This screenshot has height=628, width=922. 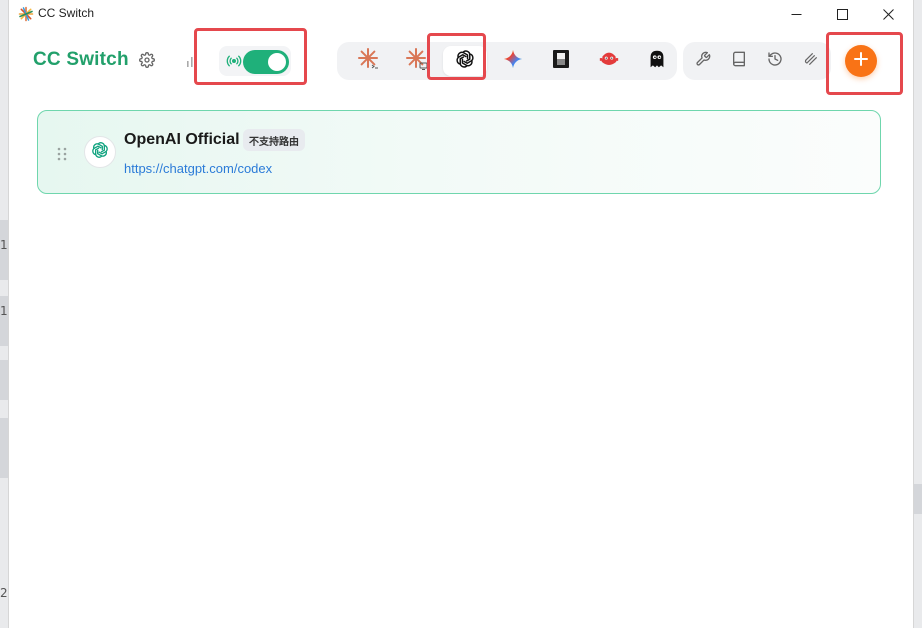 What do you see at coordinates (26, 14) in the screenshot?
I see `app-logo-icon` at bounding box center [26, 14].